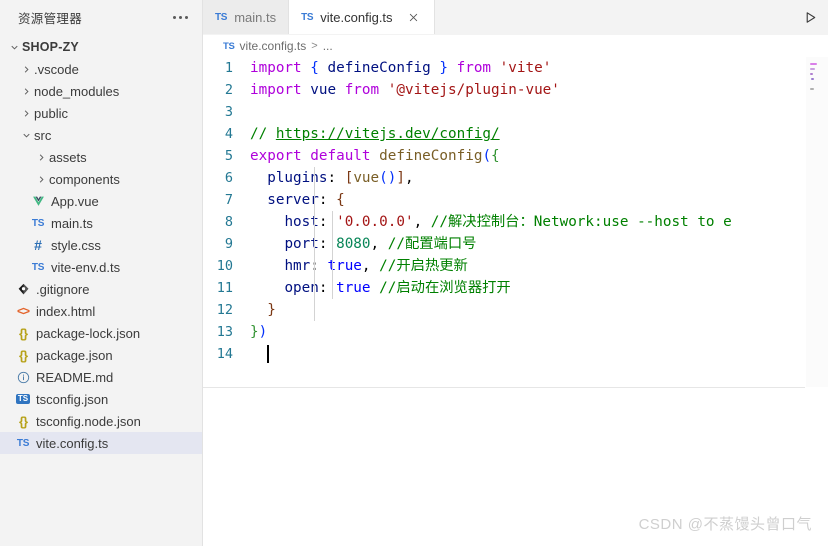 This screenshot has width=828, height=546. What do you see at coordinates (224, 354) in the screenshot?
I see `line-number: 14` at bounding box center [224, 354].